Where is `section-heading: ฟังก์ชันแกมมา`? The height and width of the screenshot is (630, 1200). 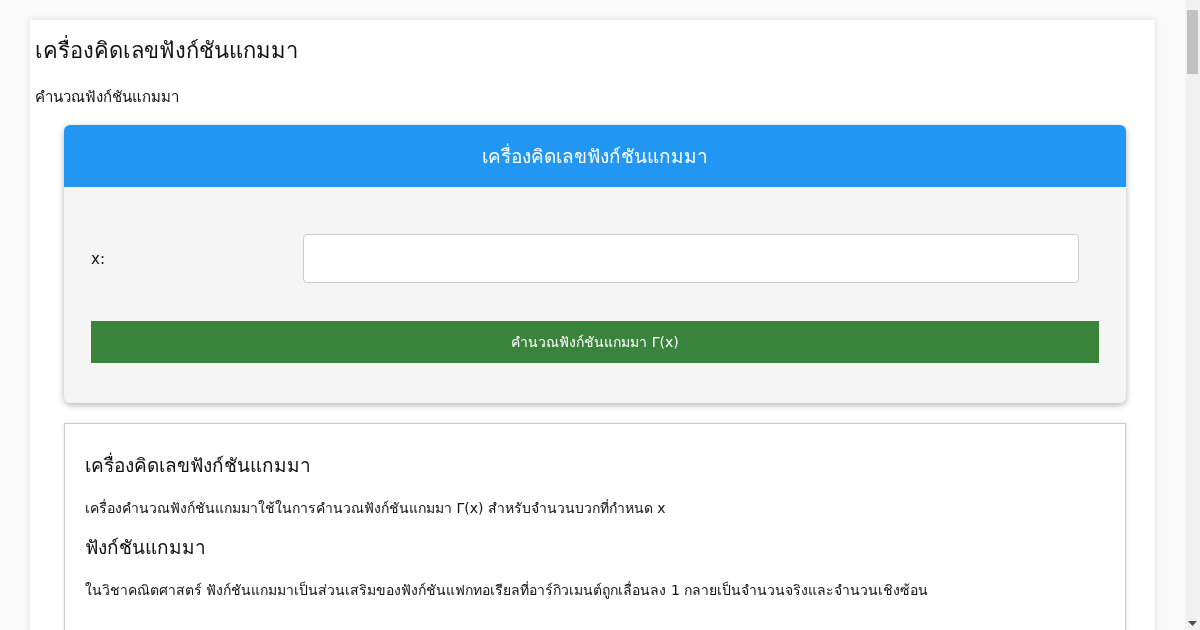
section-heading: ฟังก์ชันแกมมา is located at coordinates (146, 547).